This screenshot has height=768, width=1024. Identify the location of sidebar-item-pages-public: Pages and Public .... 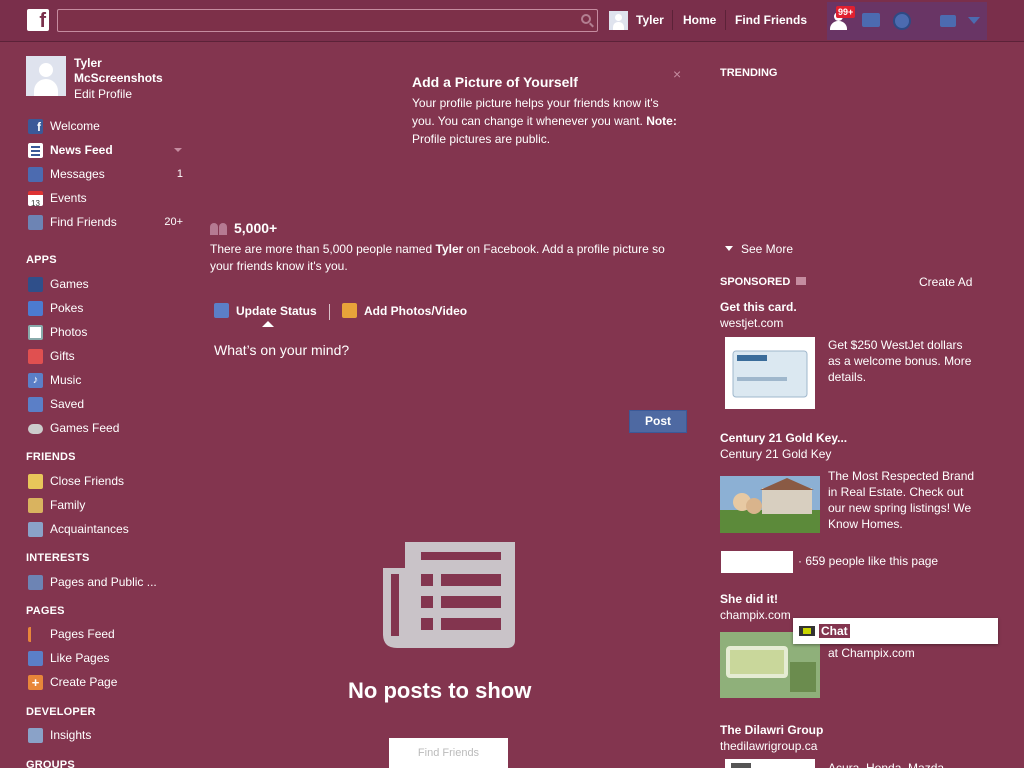
(106, 582).